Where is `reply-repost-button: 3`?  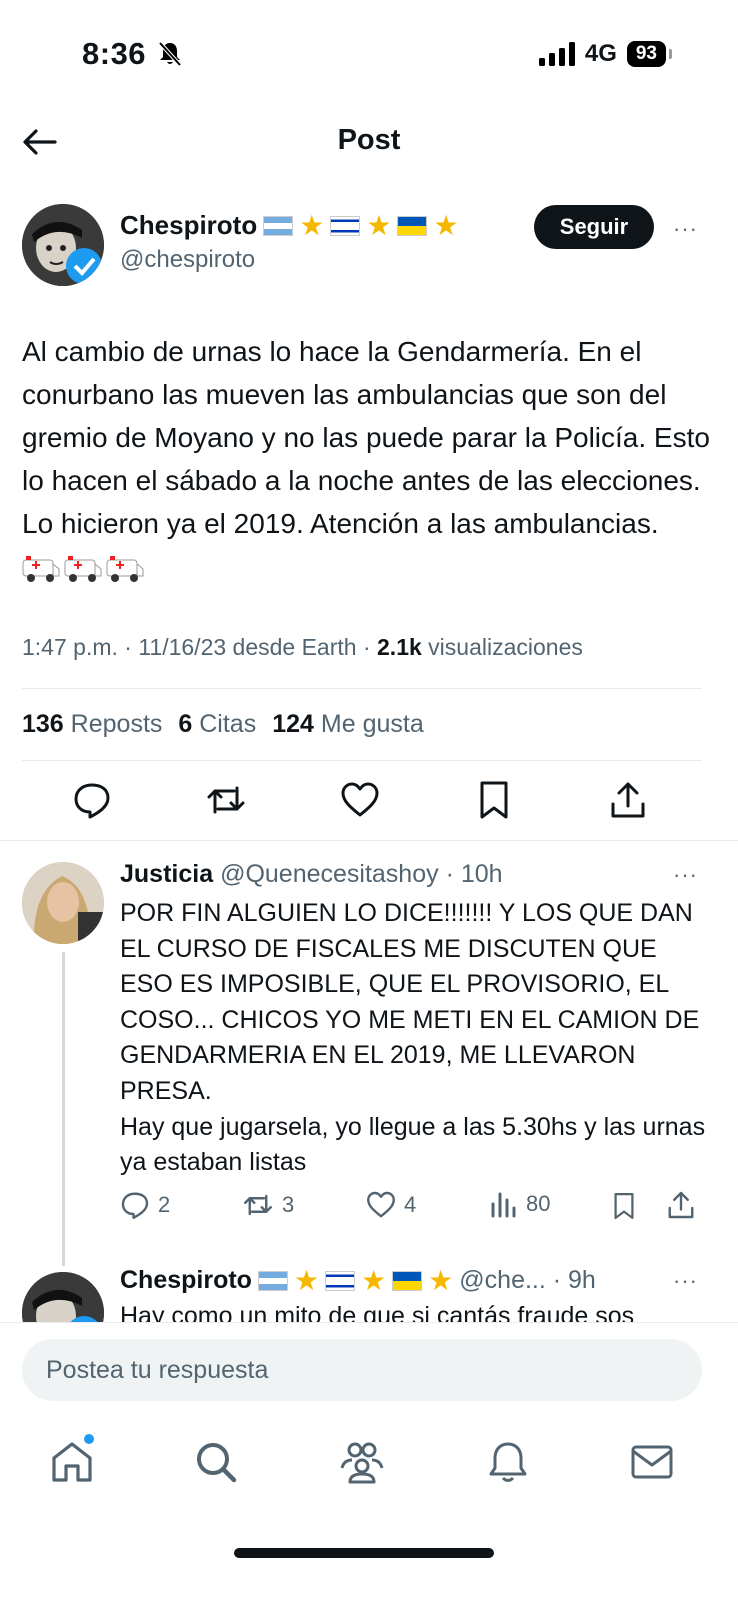 reply-repost-button: 3 is located at coordinates (268, 1205).